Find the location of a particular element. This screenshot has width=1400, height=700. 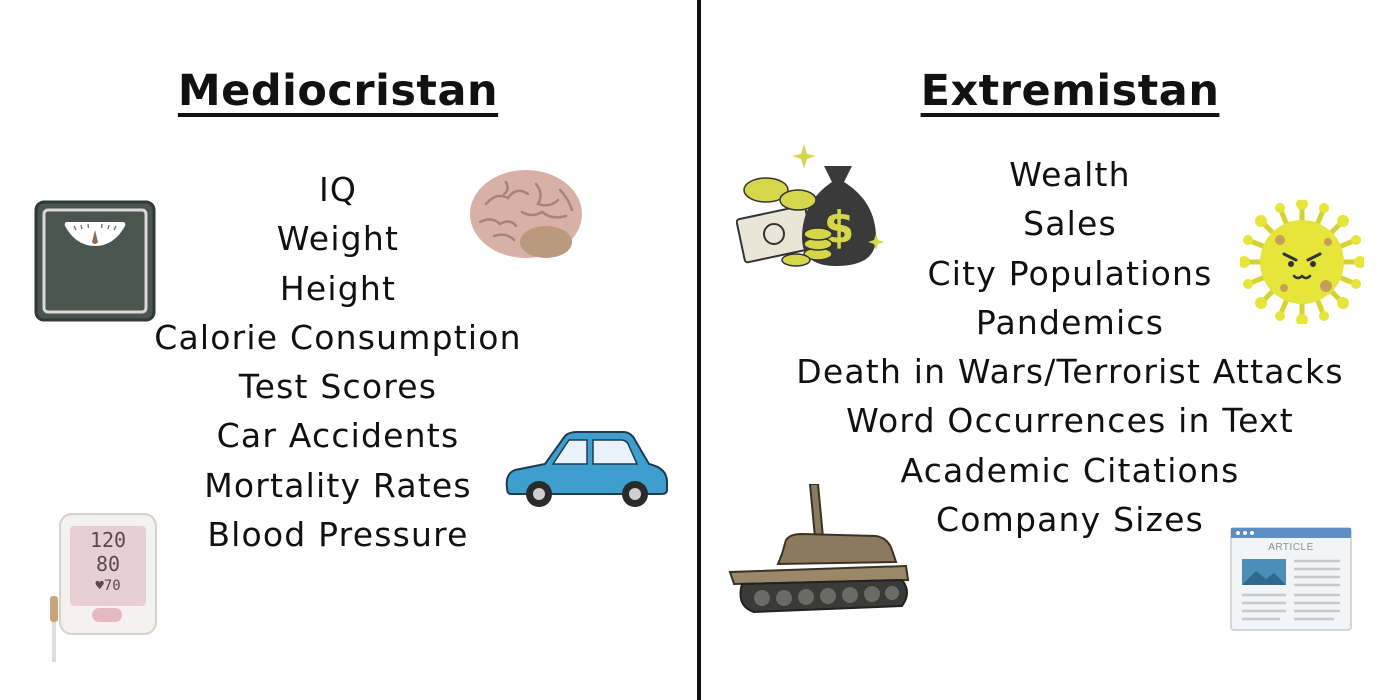

brain-icon is located at coordinates (526, 214).